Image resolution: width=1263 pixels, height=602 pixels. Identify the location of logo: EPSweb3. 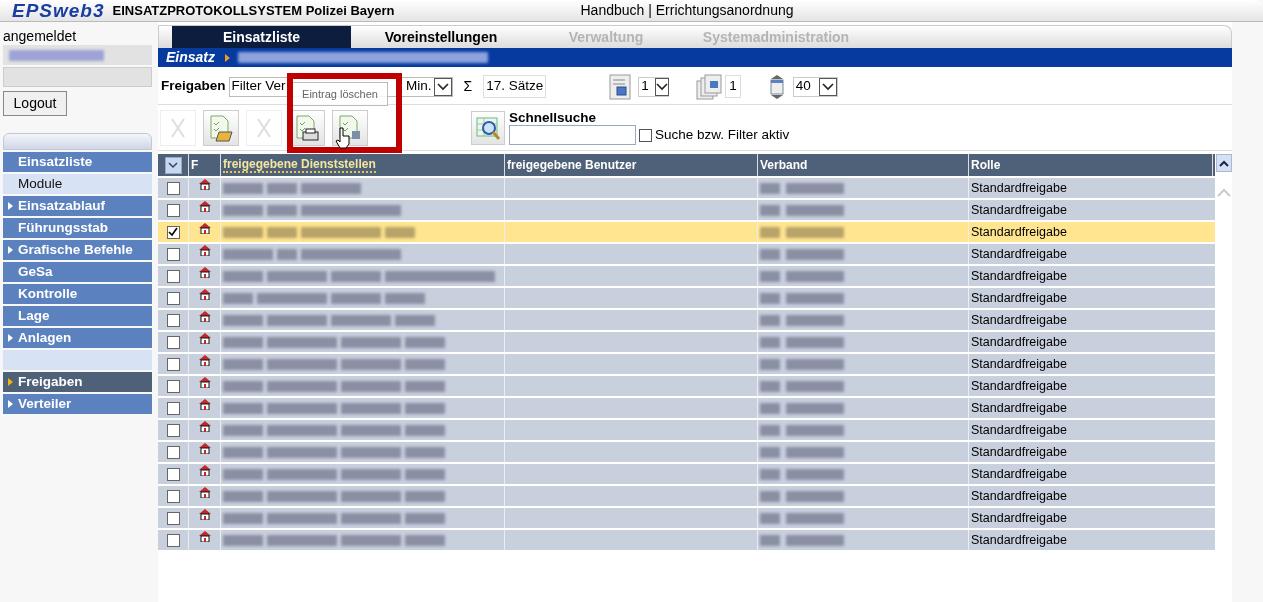
(58, 10).